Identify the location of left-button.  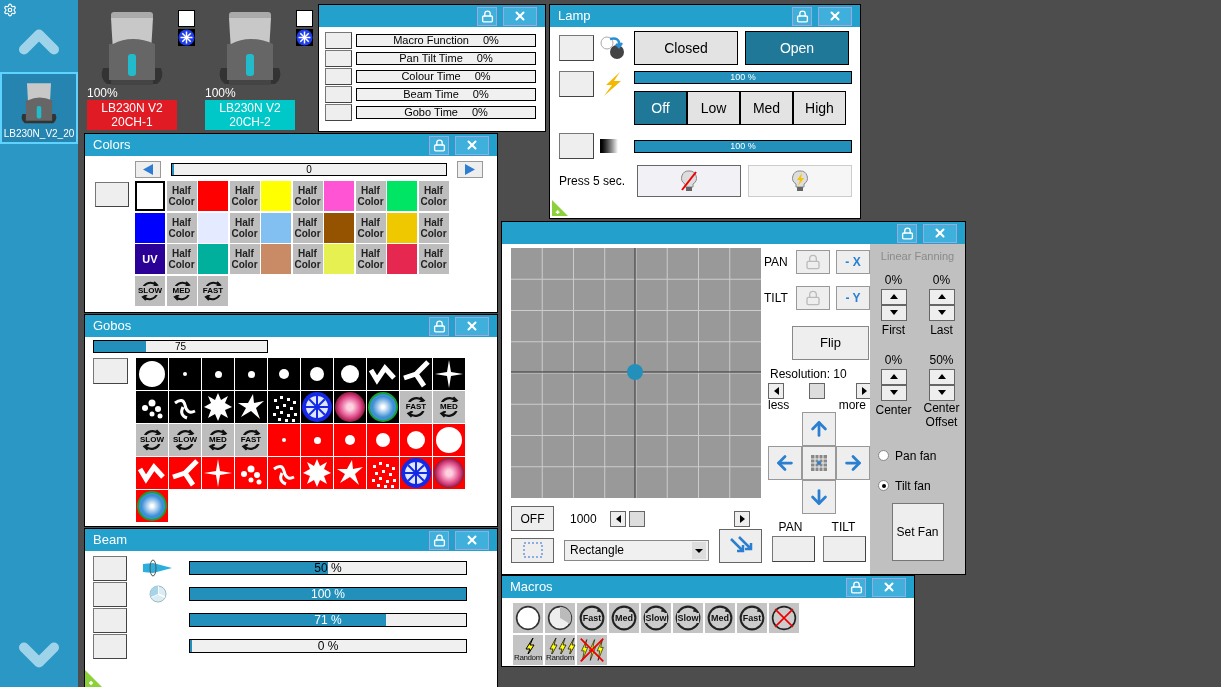
(785, 463).